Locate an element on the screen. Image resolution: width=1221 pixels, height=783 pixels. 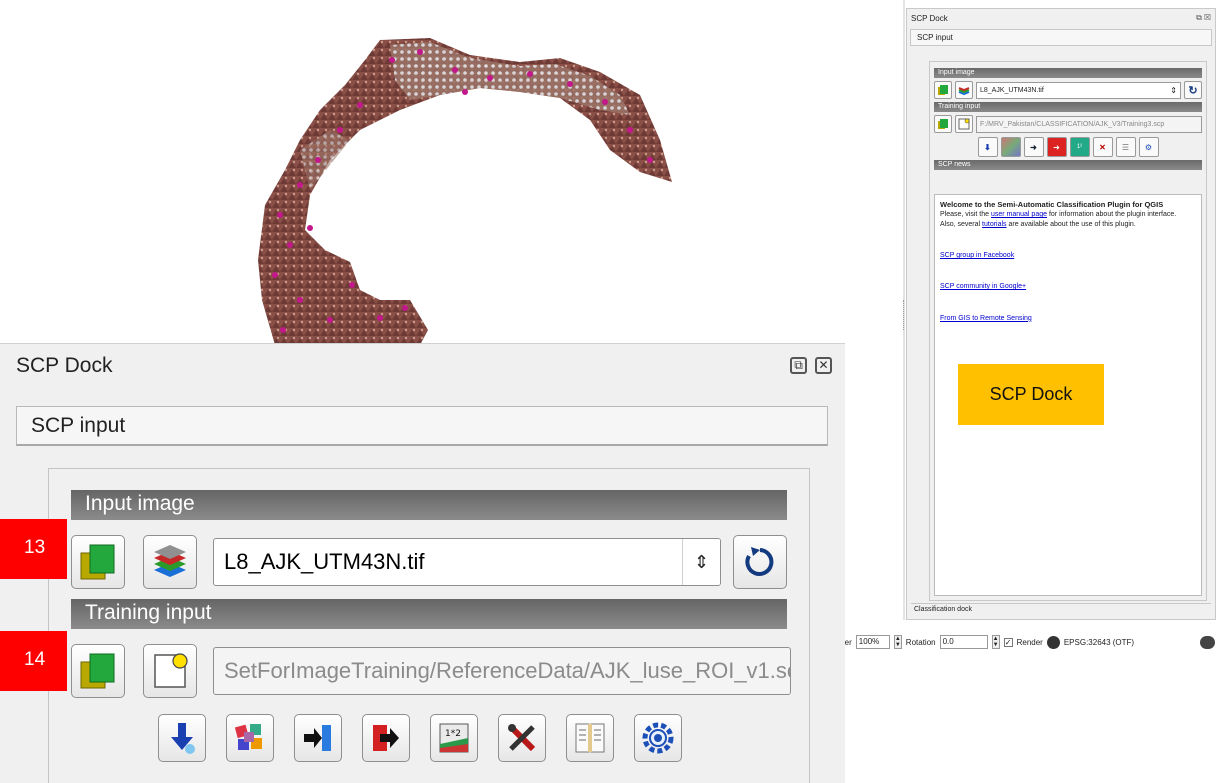
refresh-icon: ↻ is located at coordinates (1193, 90).